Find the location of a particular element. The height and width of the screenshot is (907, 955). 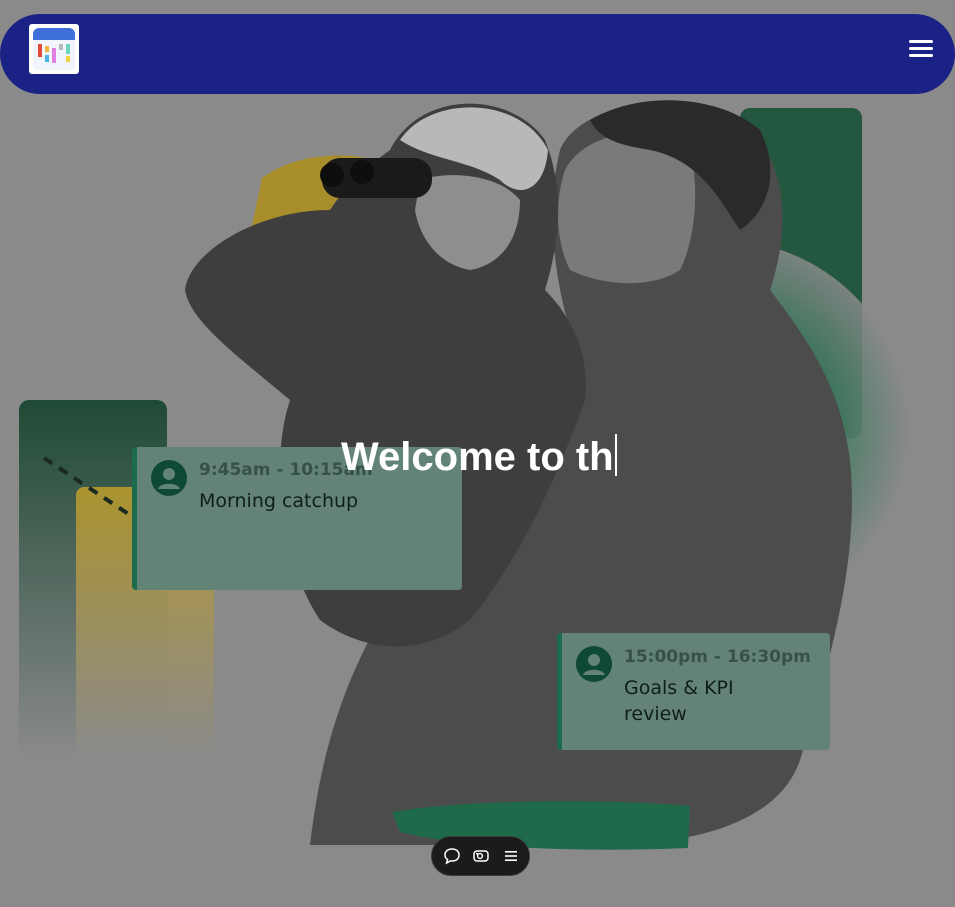

hero-headline: Welcome to th is located at coordinates (479, 457).